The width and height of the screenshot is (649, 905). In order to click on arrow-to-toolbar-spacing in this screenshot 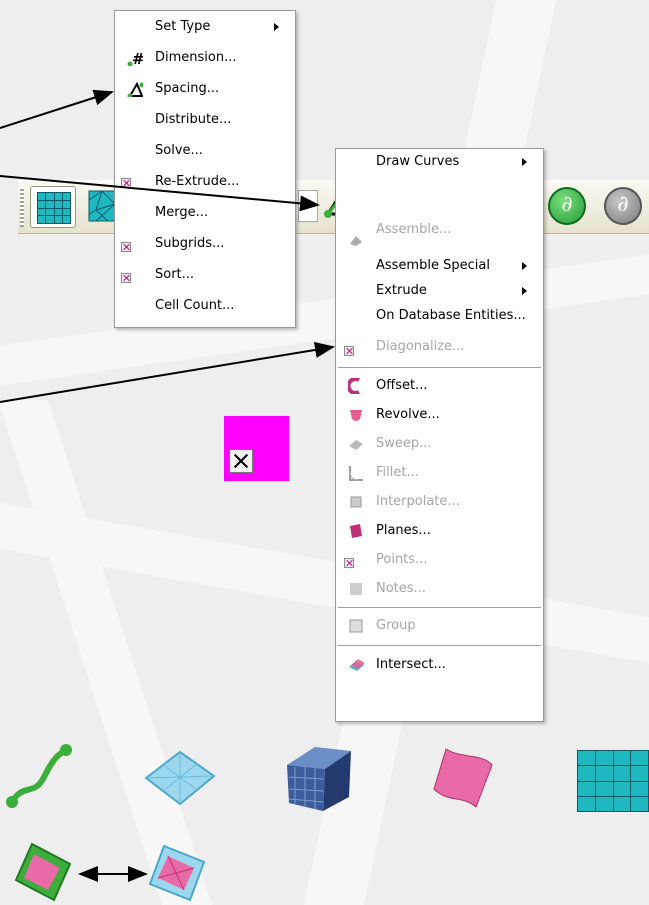, I will do `click(160, 193)`.